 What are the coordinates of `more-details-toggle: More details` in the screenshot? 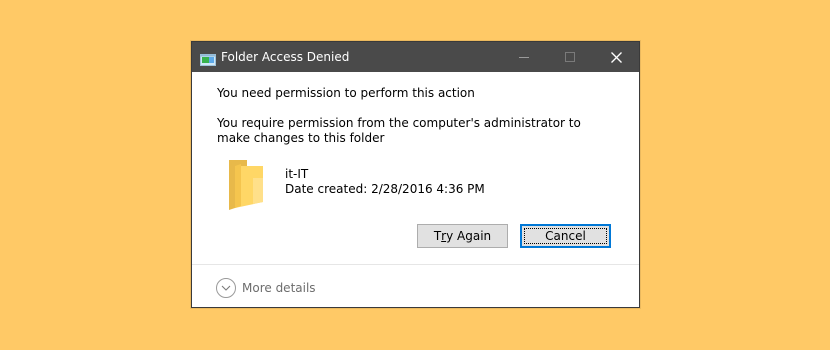 It's located at (266, 288).